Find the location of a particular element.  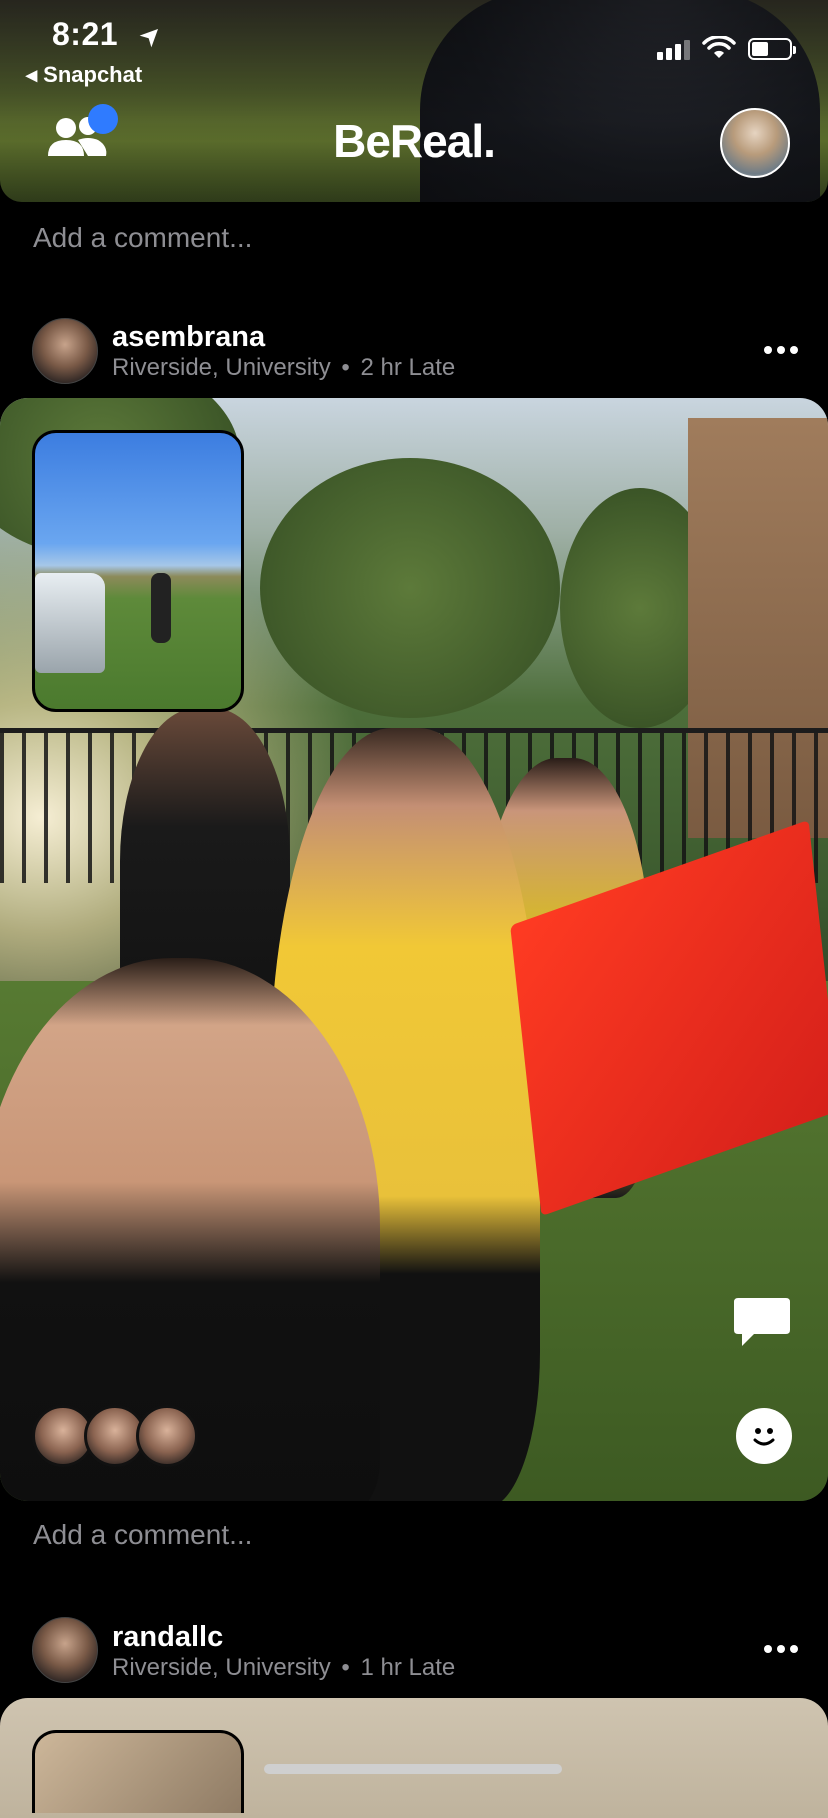

cellular-signal-icon is located at coordinates (673, 50).